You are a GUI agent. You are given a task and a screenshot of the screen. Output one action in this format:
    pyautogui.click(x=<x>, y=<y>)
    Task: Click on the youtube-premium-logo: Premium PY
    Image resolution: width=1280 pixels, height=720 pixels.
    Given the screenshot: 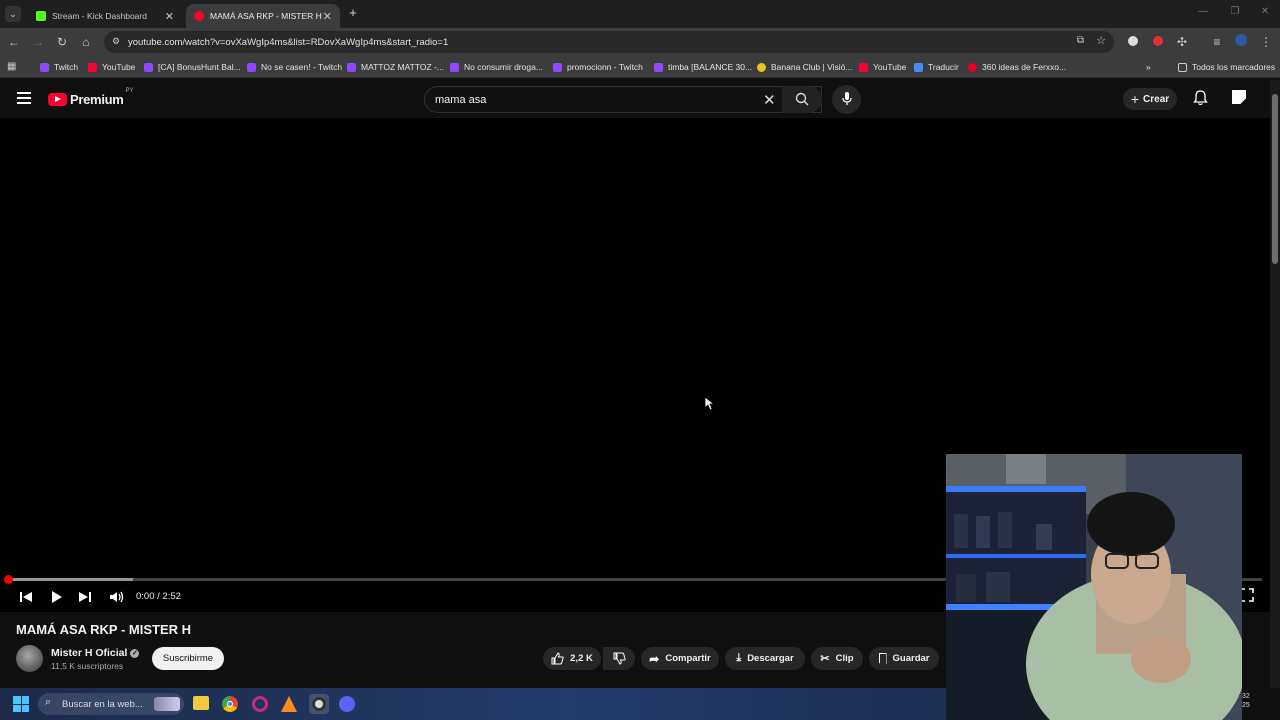 What is the action you would take?
    pyautogui.click(x=91, y=98)
    